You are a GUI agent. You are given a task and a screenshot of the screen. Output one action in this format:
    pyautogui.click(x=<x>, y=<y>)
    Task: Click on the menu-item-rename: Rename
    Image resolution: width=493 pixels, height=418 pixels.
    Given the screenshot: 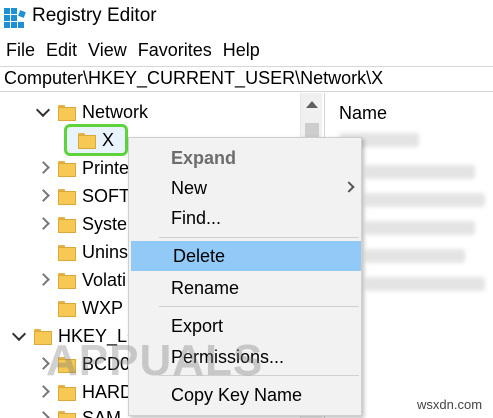 What is the action you would take?
    pyautogui.click(x=245, y=288)
    